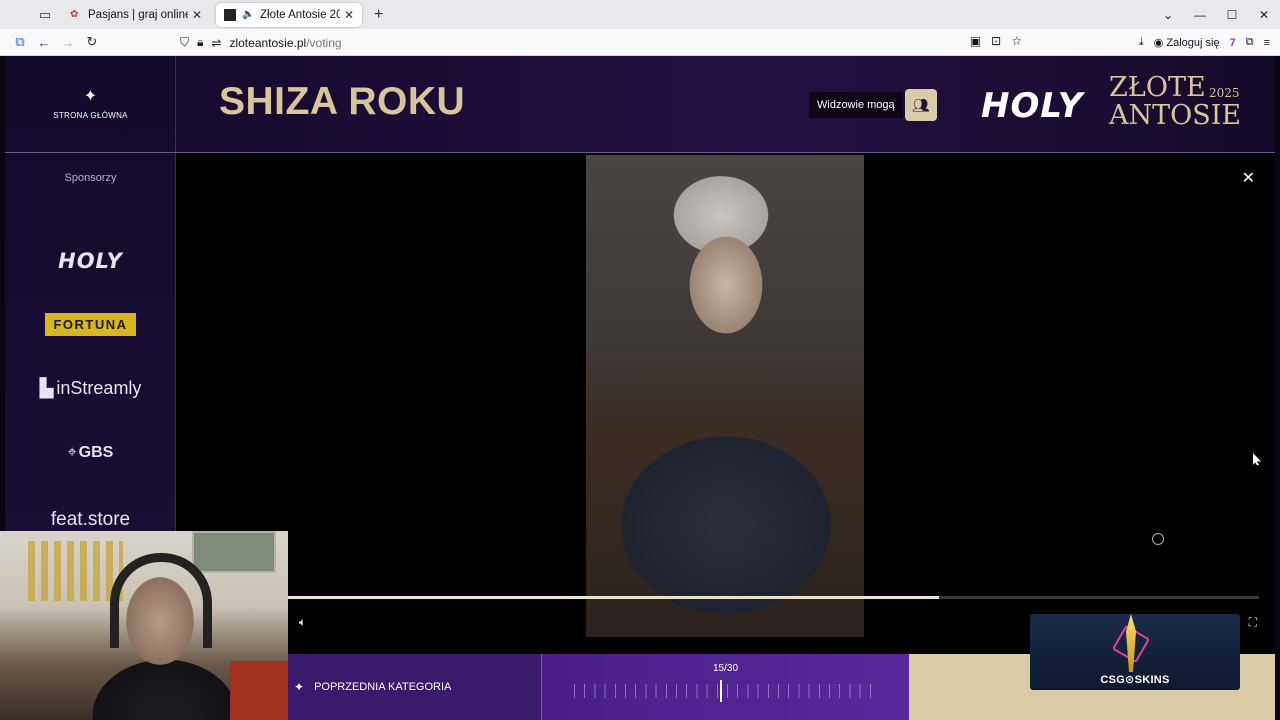  I want to click on previous-category-label: POPRZEDNIA KATEGORIA, so click(383, 687).